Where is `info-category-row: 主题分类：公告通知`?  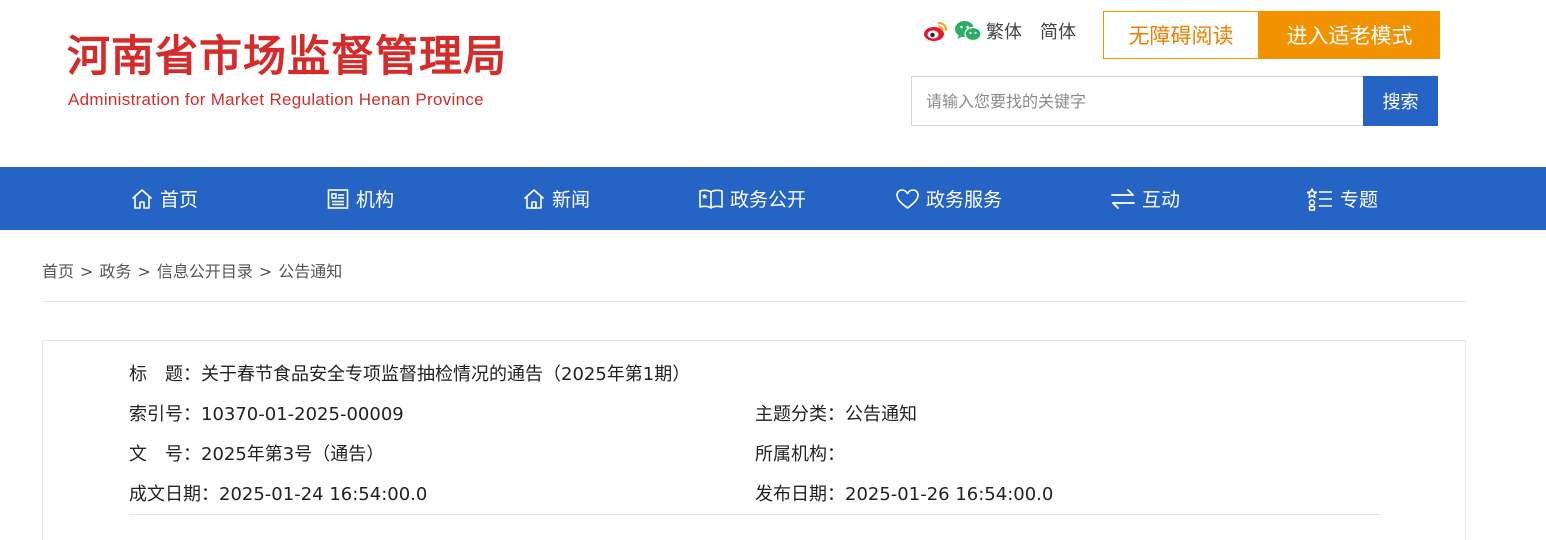 info-category-row: 主题分类：公告通知 is located at coordinates (836, 415).